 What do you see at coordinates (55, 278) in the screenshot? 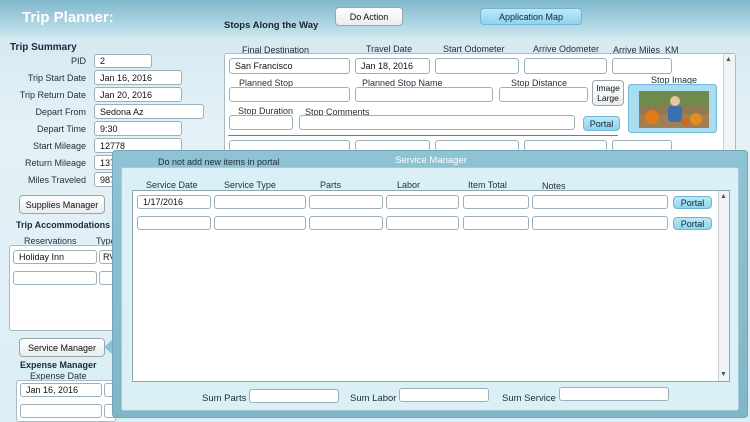
I see `reservation-field` at bounding box center [55, 278].